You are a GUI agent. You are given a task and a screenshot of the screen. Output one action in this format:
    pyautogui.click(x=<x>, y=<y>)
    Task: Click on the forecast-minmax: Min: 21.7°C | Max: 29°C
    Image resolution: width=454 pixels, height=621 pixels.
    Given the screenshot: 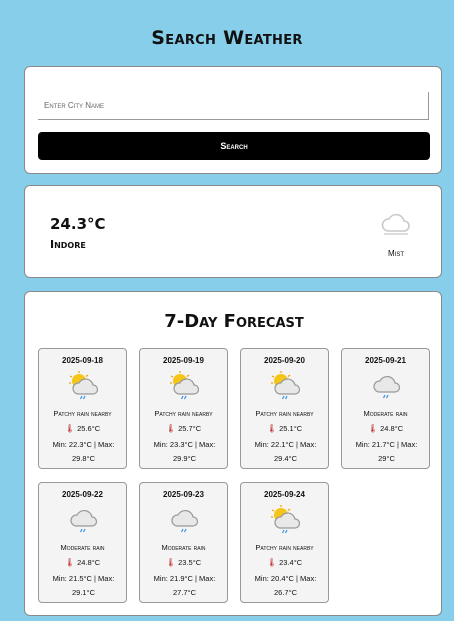 What is the action you would take?
    pyautogui.click(x=386, y=451)
    